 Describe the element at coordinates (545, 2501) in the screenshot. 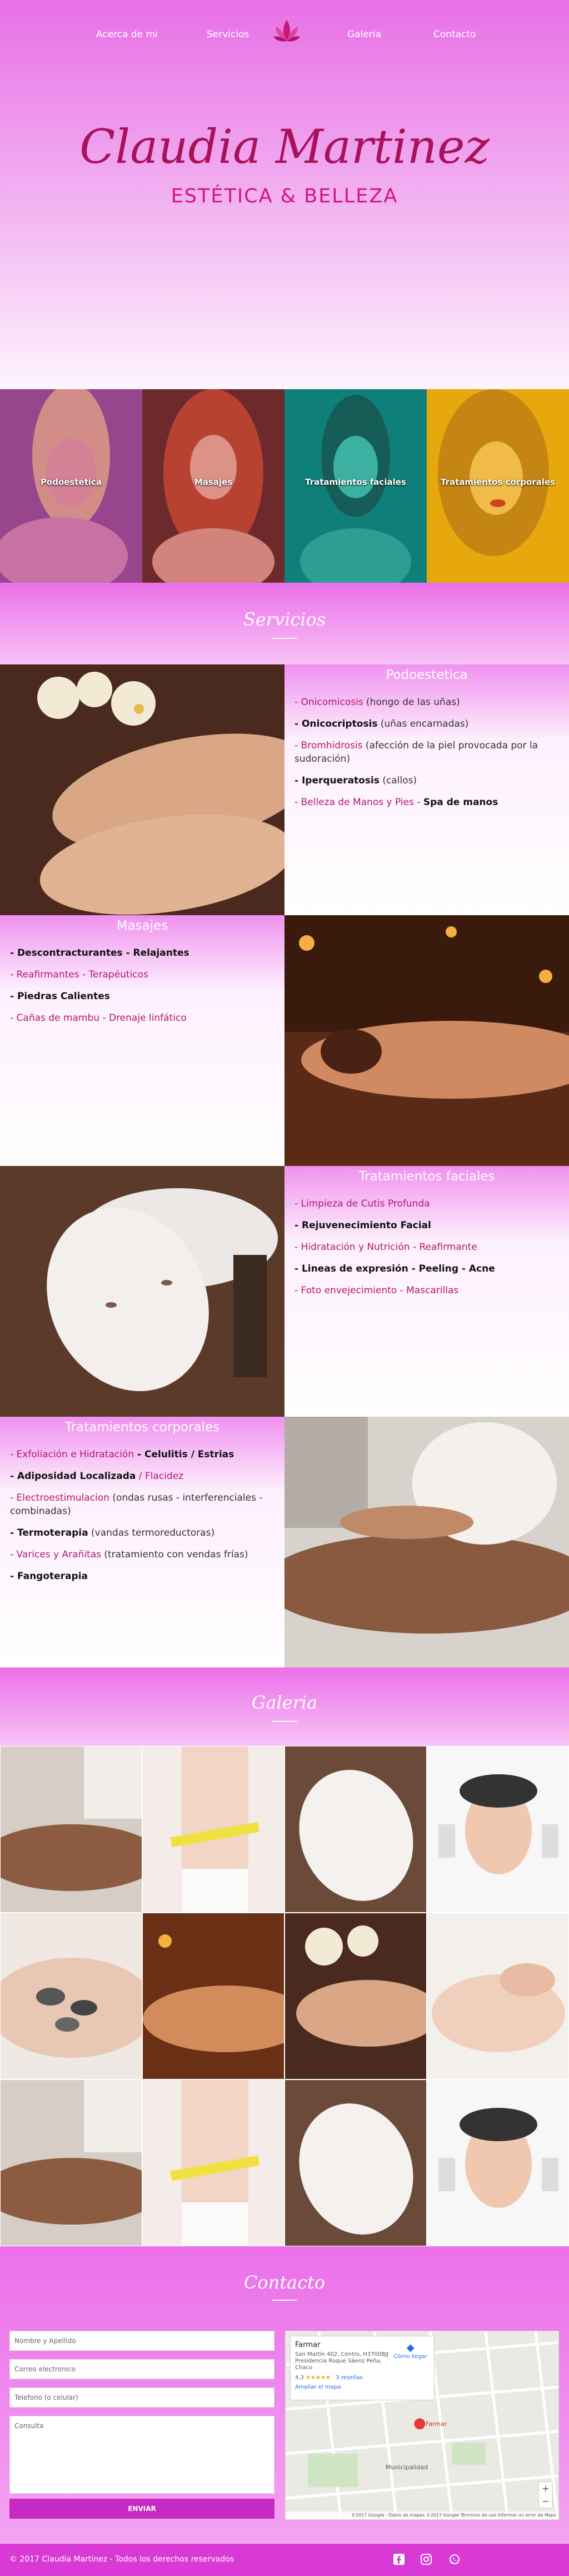

I see `zoom-out-icon: −` at that location.